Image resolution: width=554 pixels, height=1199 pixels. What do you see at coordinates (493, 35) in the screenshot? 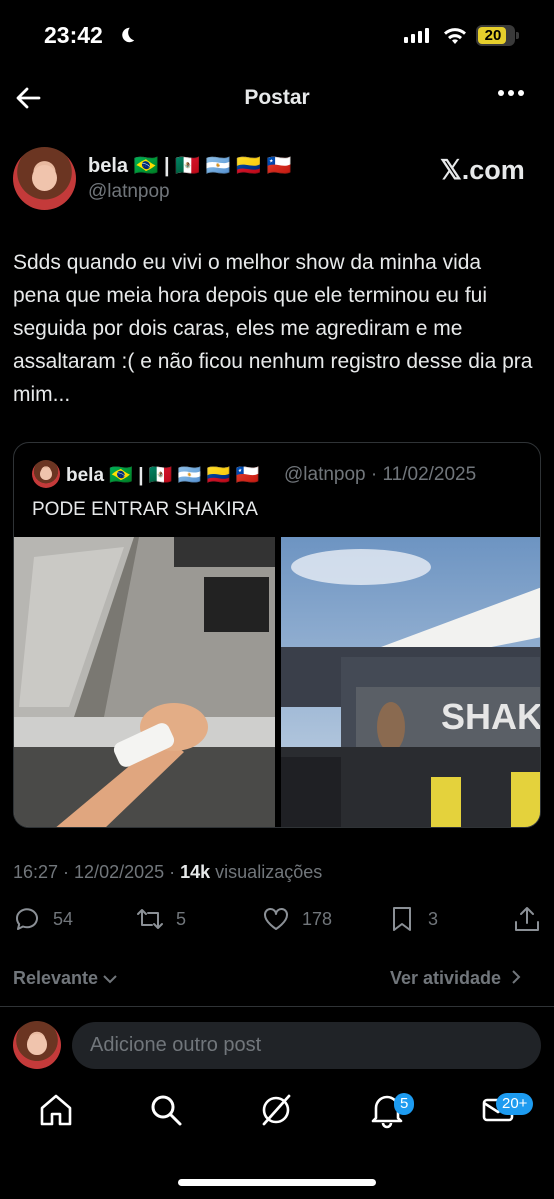
I see `battery-level: 20` at bounding box center [493, 35].